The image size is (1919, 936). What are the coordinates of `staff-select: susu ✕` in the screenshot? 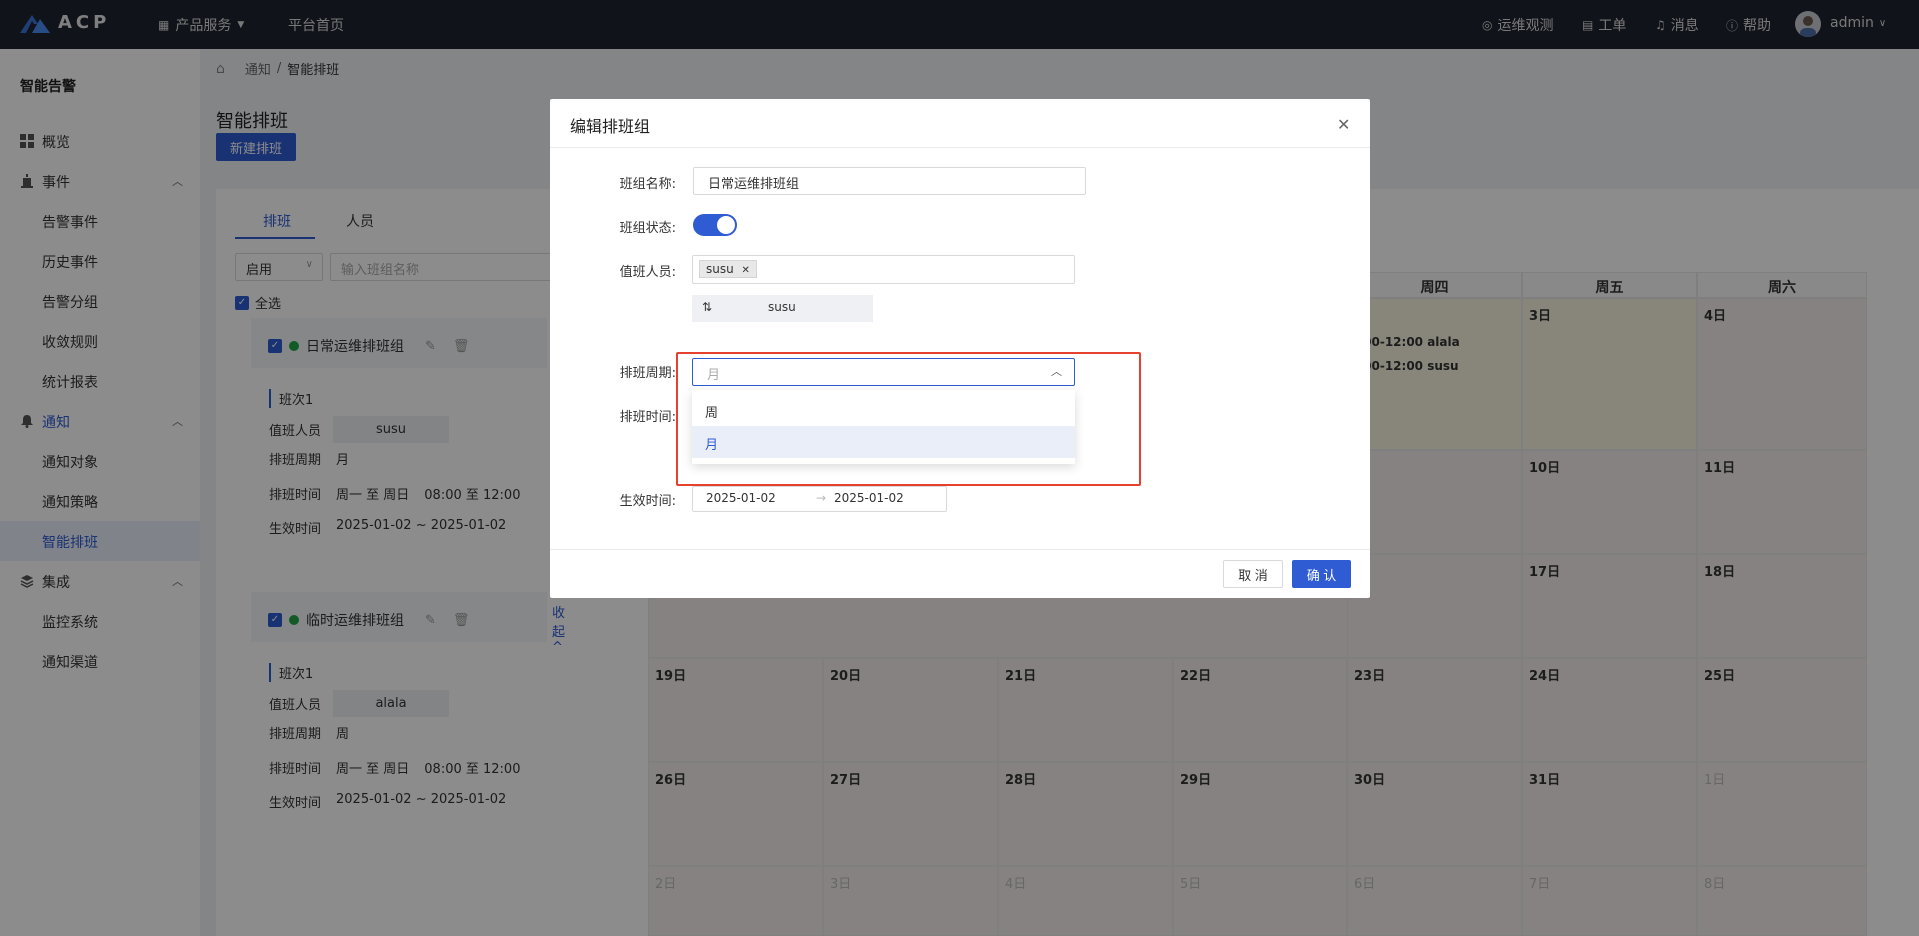 It's located at (883, 269).